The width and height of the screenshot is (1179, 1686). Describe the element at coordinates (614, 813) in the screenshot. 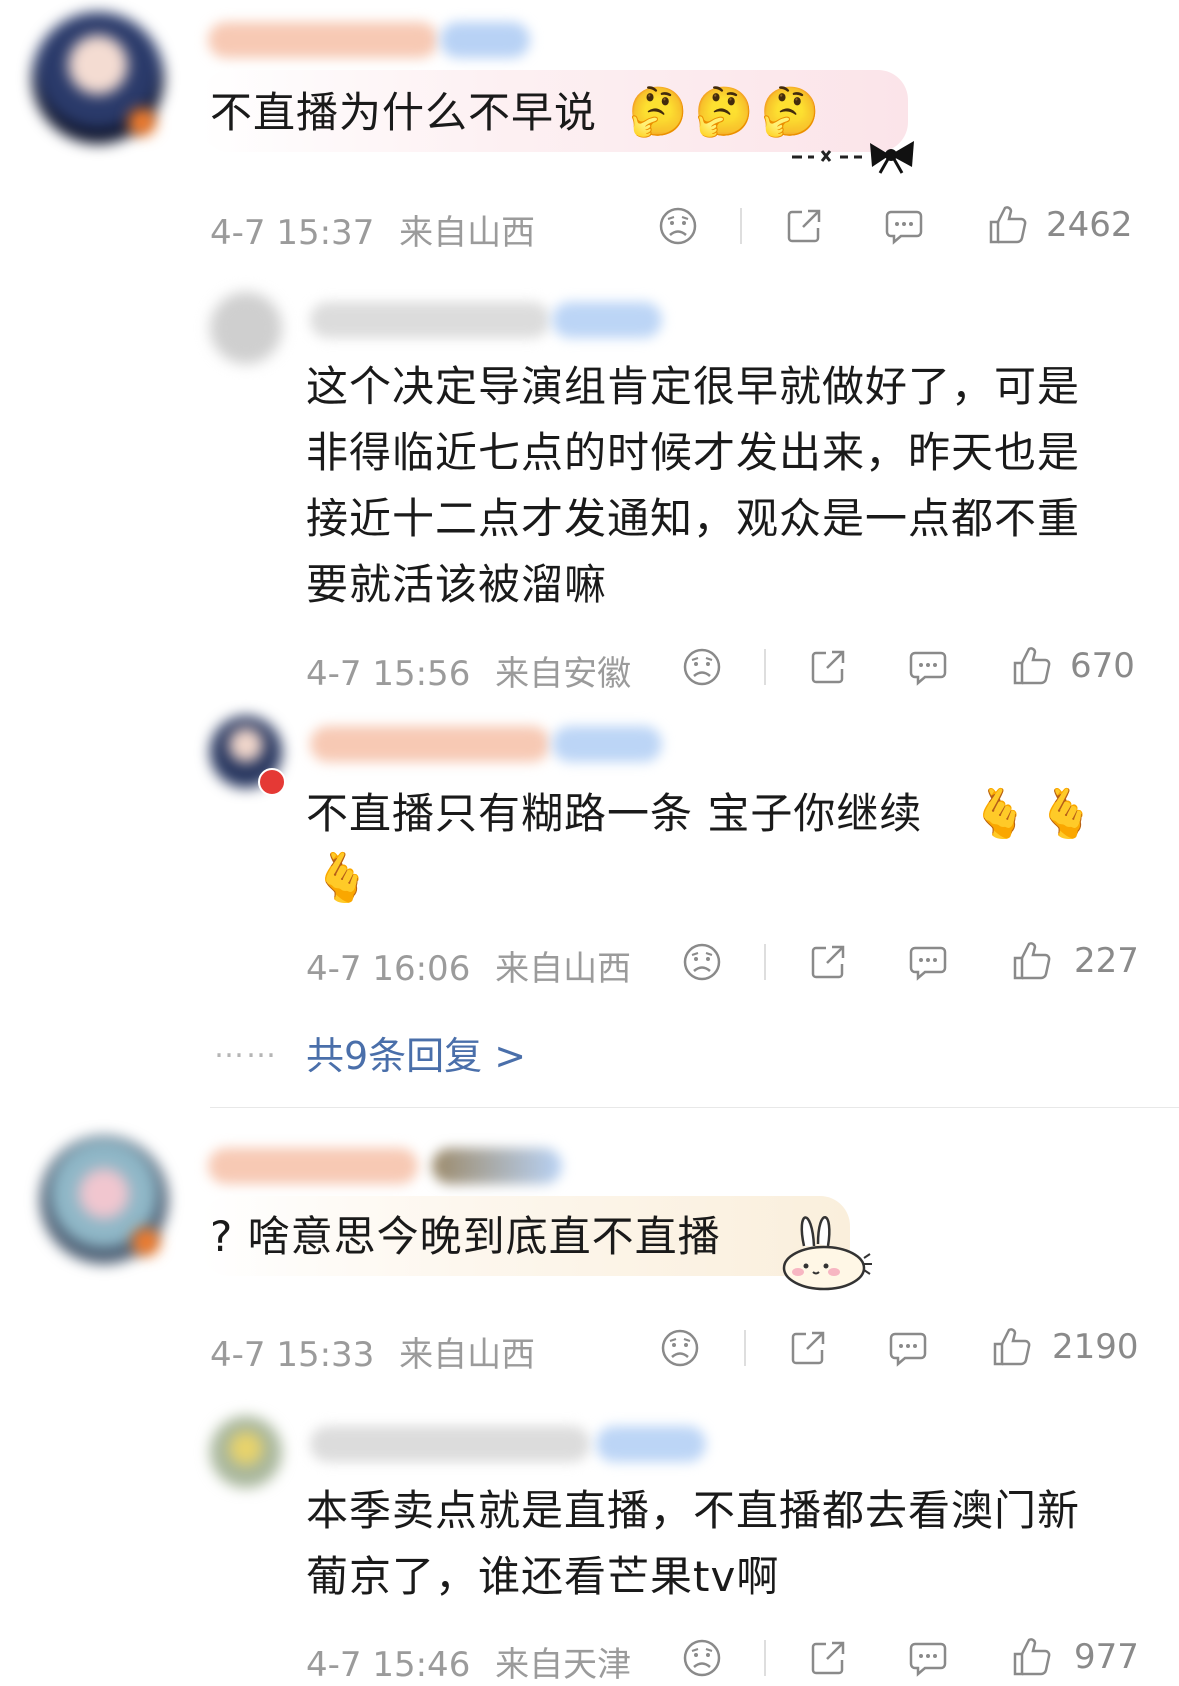

I see `reply-line: 不直播只有糊路一条 宝子你继续` at that location.